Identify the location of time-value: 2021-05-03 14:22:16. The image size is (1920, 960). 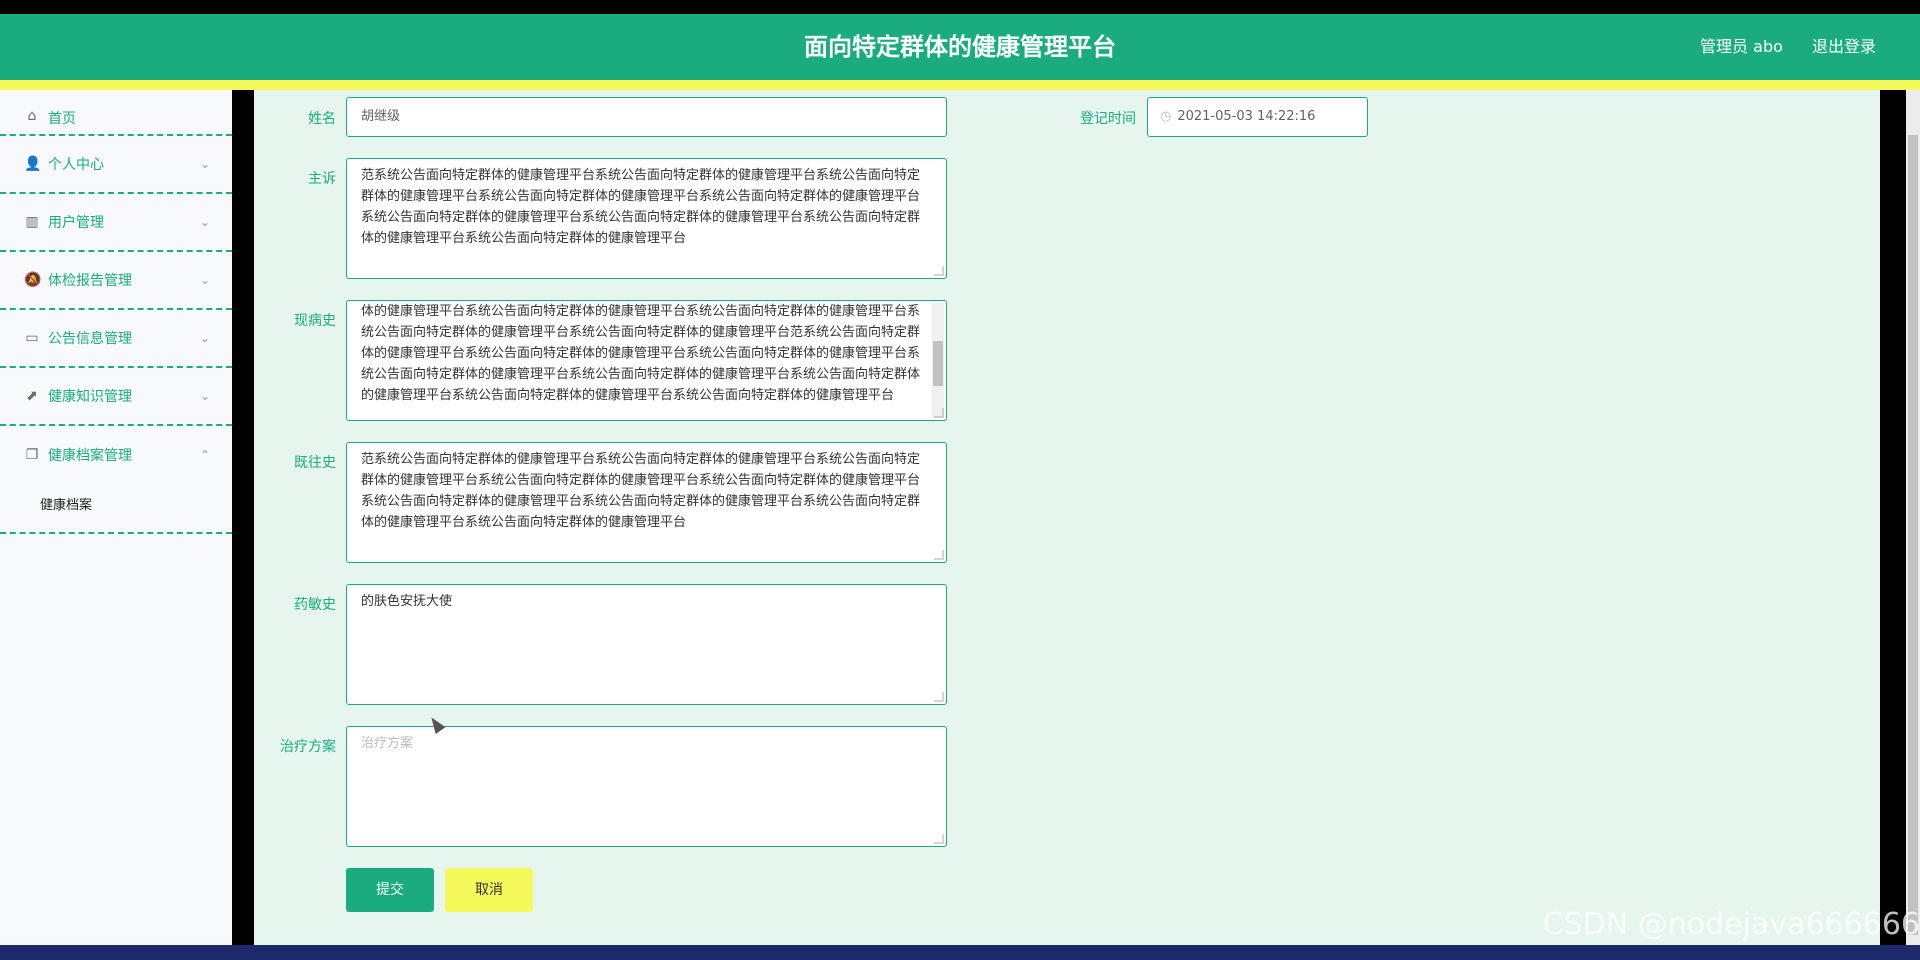
(1246, 116).